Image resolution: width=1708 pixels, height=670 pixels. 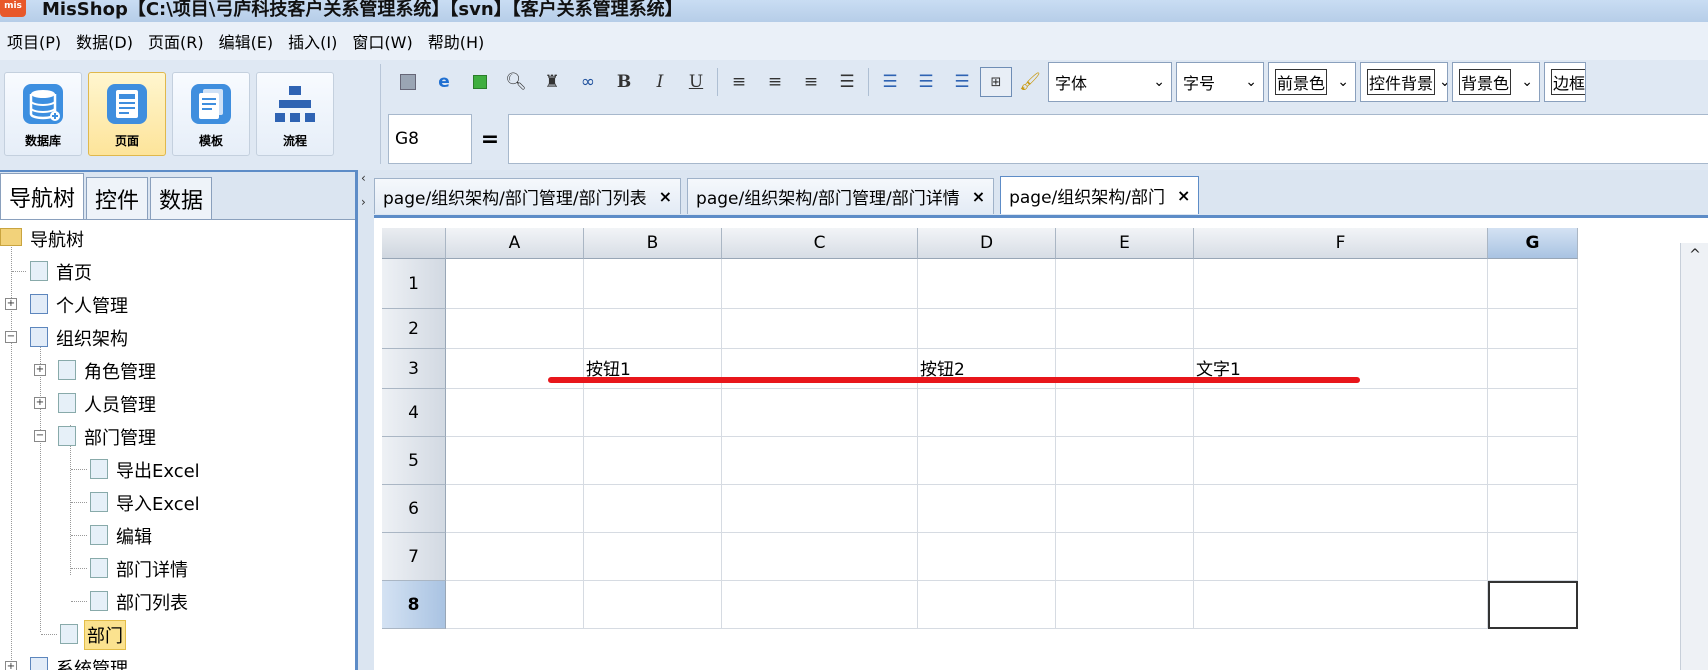 What do you see at coordinates (176, 41) in the screenshot?
I see `menu-page: 页面(R)` at bounding box center [176, 41].